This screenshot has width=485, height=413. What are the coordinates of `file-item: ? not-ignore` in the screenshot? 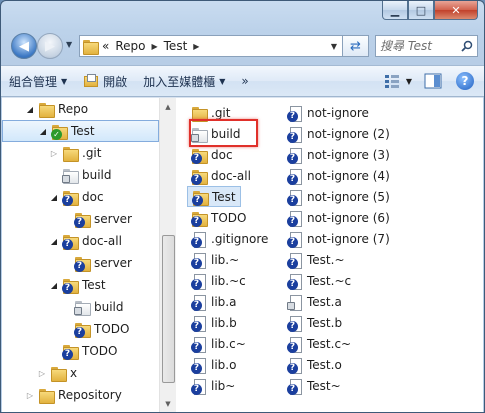 It's located at (328, 112).